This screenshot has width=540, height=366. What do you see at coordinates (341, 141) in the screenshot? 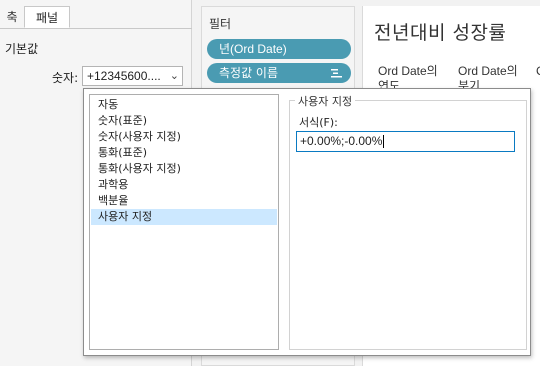
I see `format-string-value: +0.00%;-0.00%` at bounding box center [341, 141].